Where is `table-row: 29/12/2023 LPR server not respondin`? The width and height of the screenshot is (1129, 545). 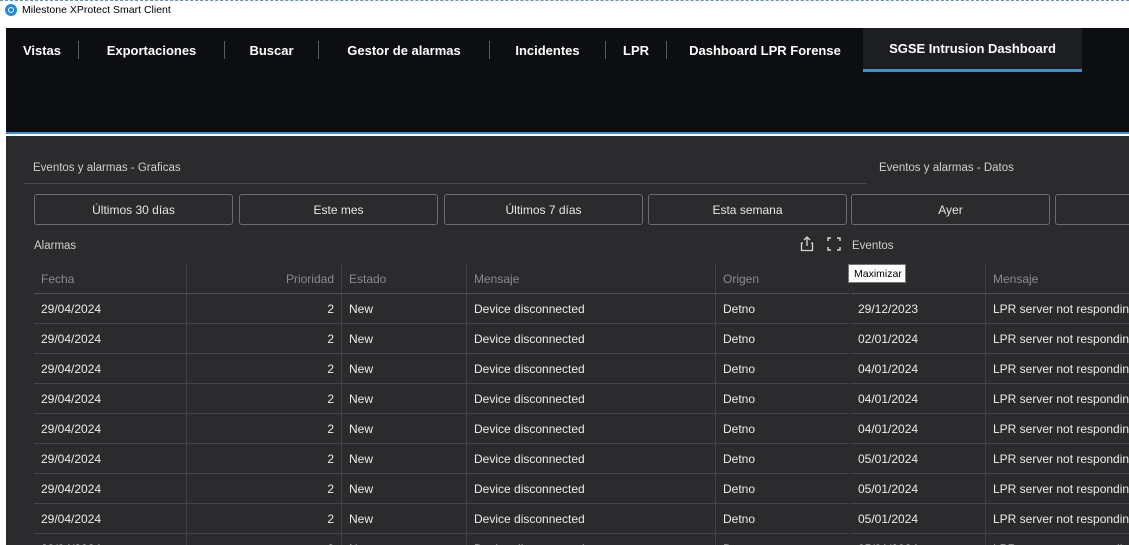 table-row: 29/12/2023 LPR server not respondin is located at coordinates (990, 309).